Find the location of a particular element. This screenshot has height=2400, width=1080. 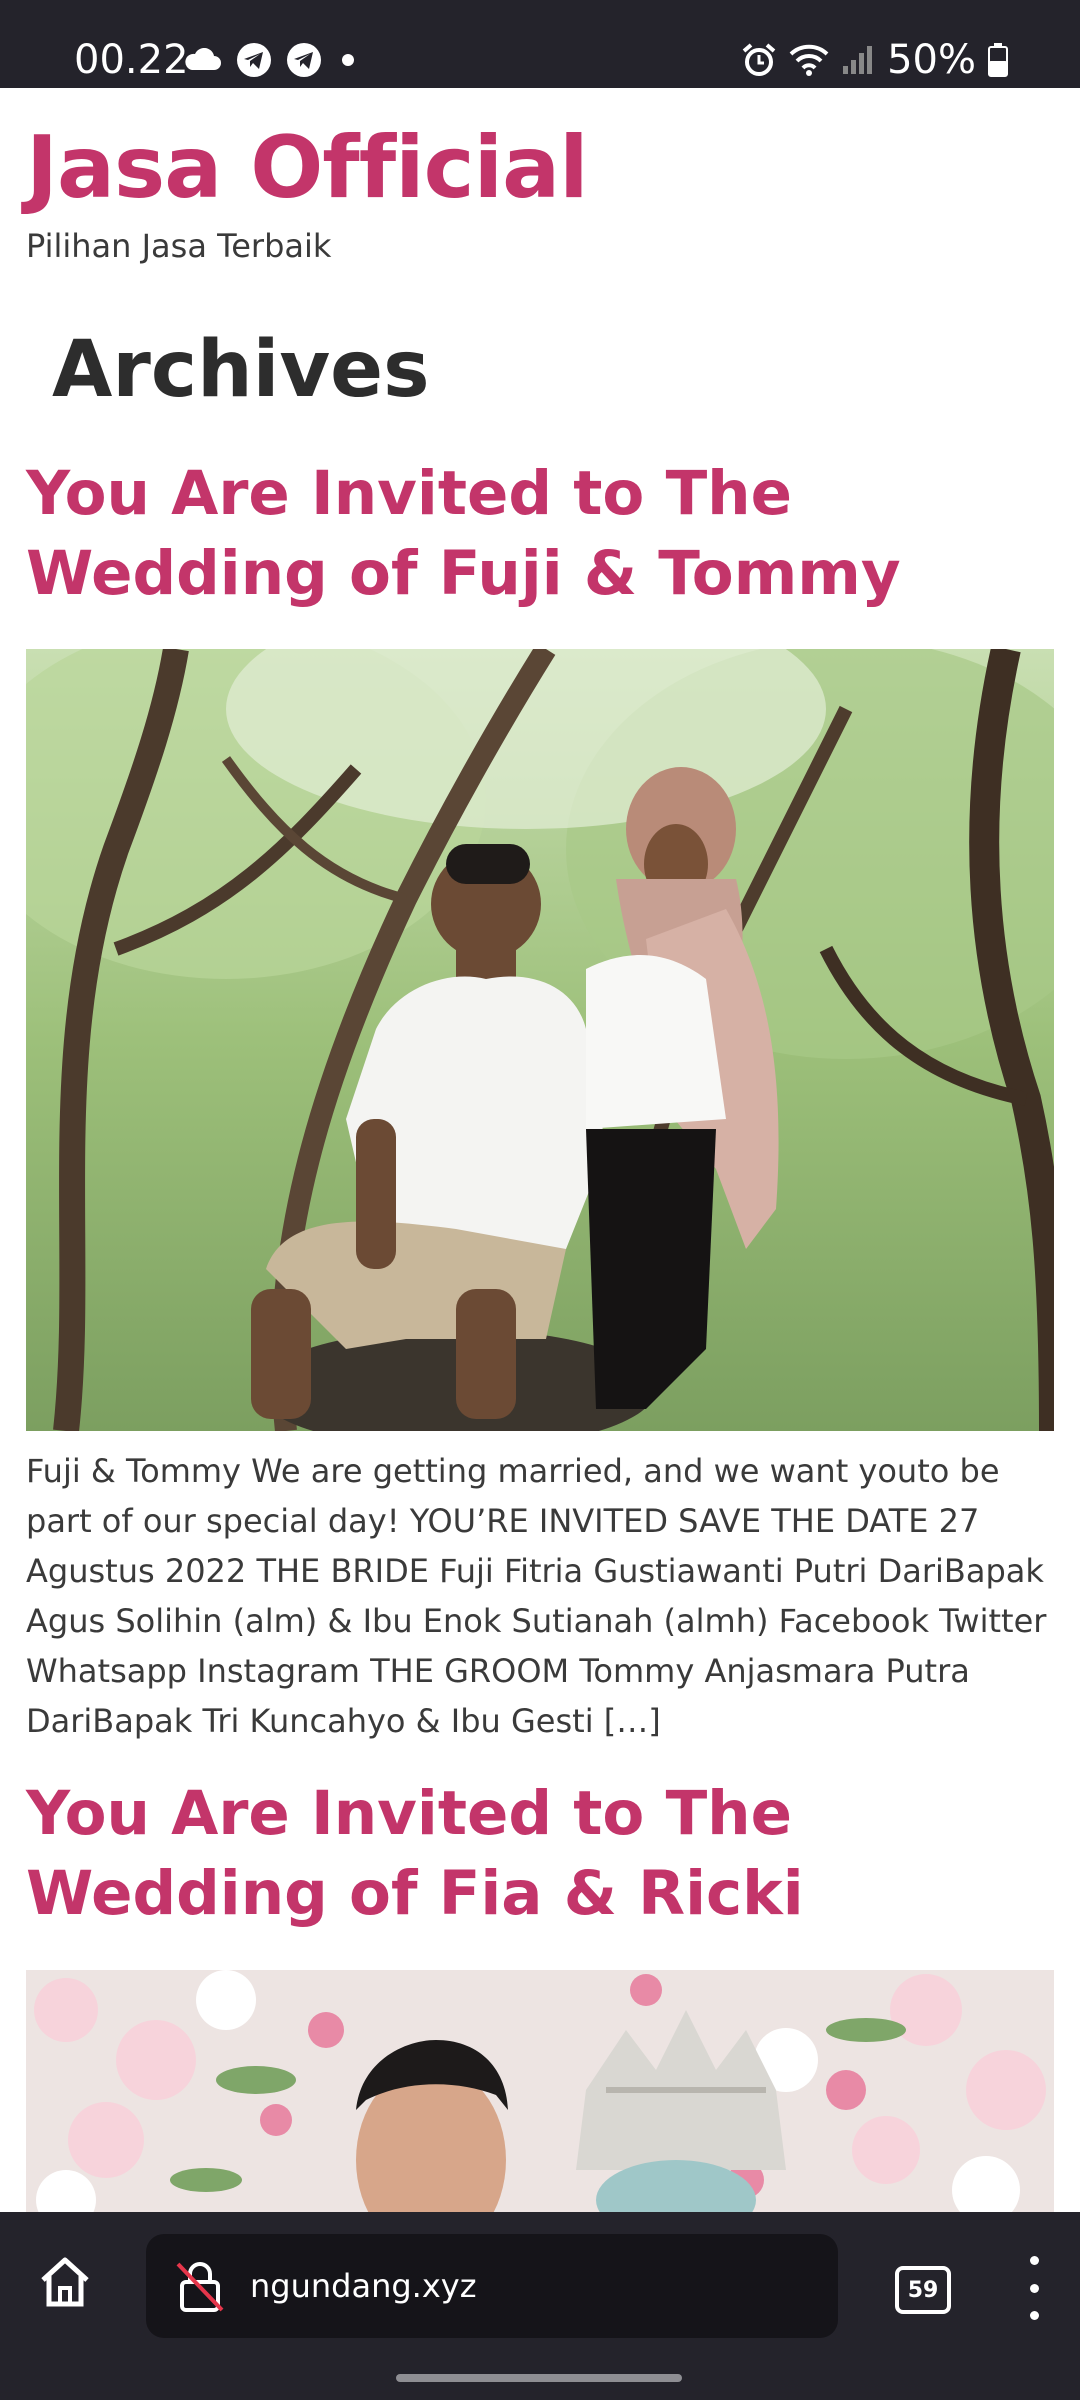

url-text: ngundang.xyz is located at coordinates (363, 2286).